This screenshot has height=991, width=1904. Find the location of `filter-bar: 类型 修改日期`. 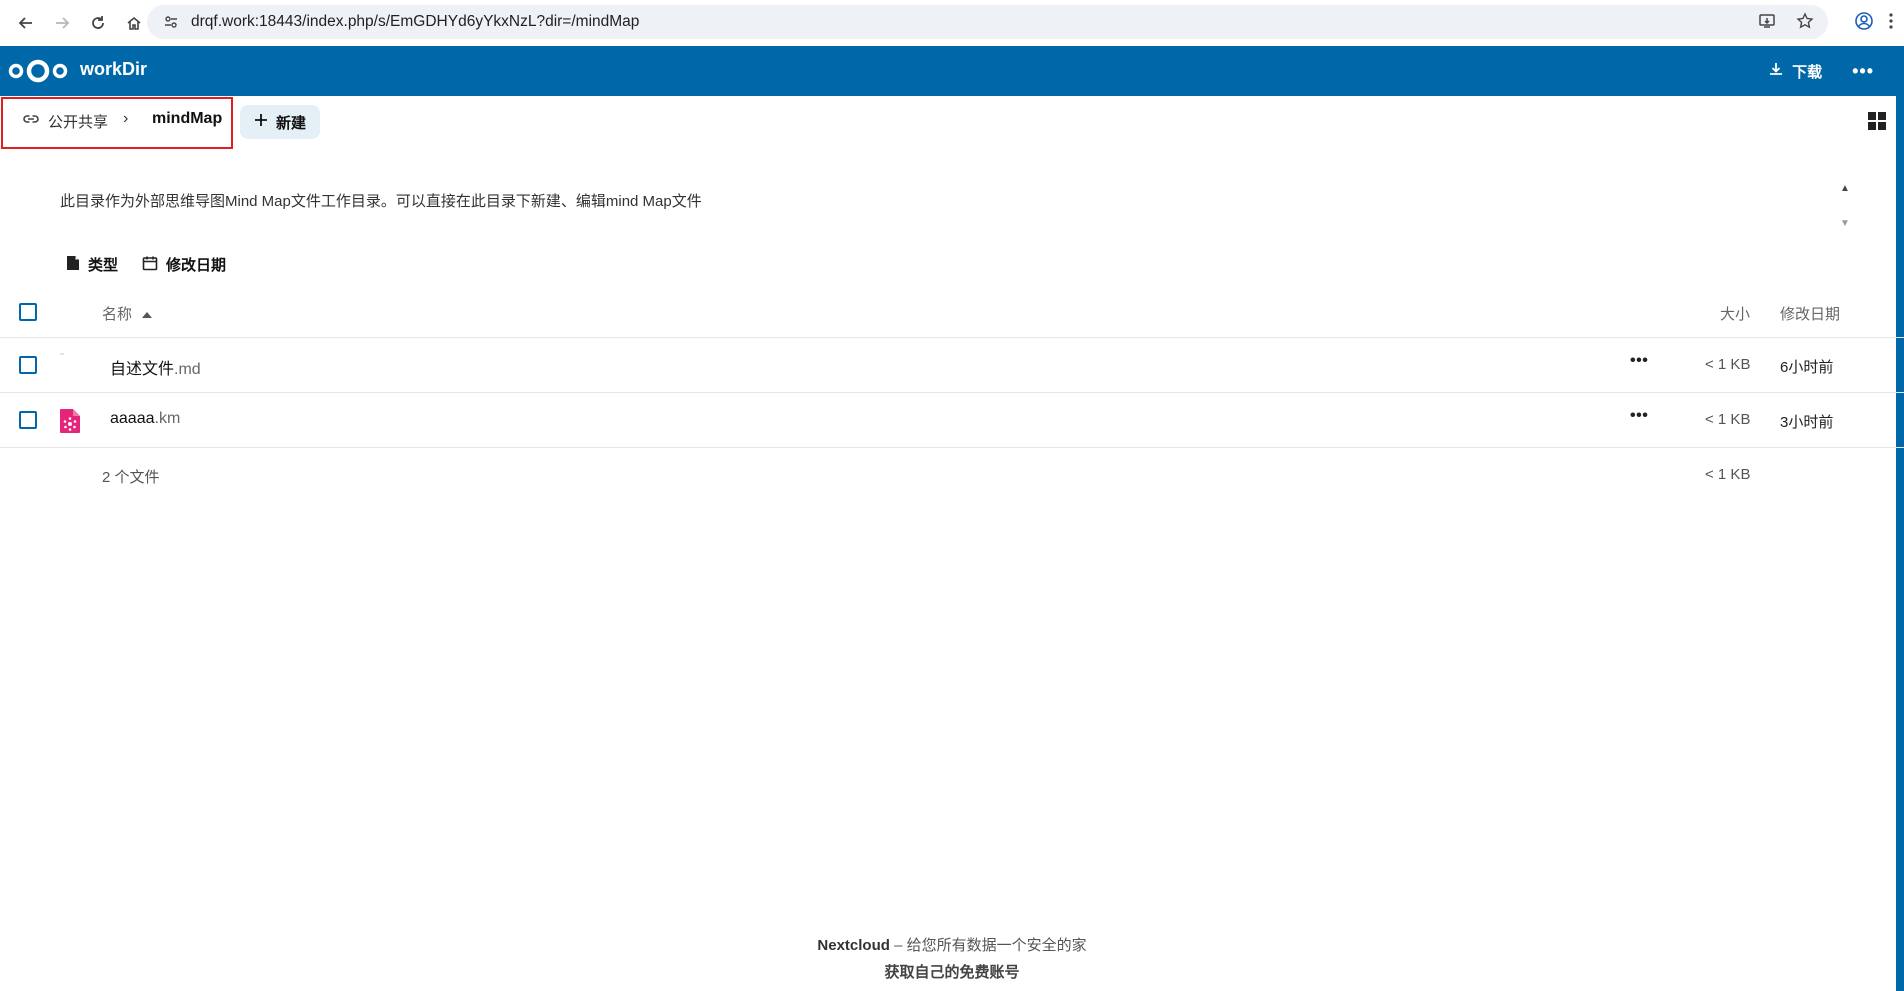

filter-bar: 类型 修改日期 is located at coordinates (146, 264).